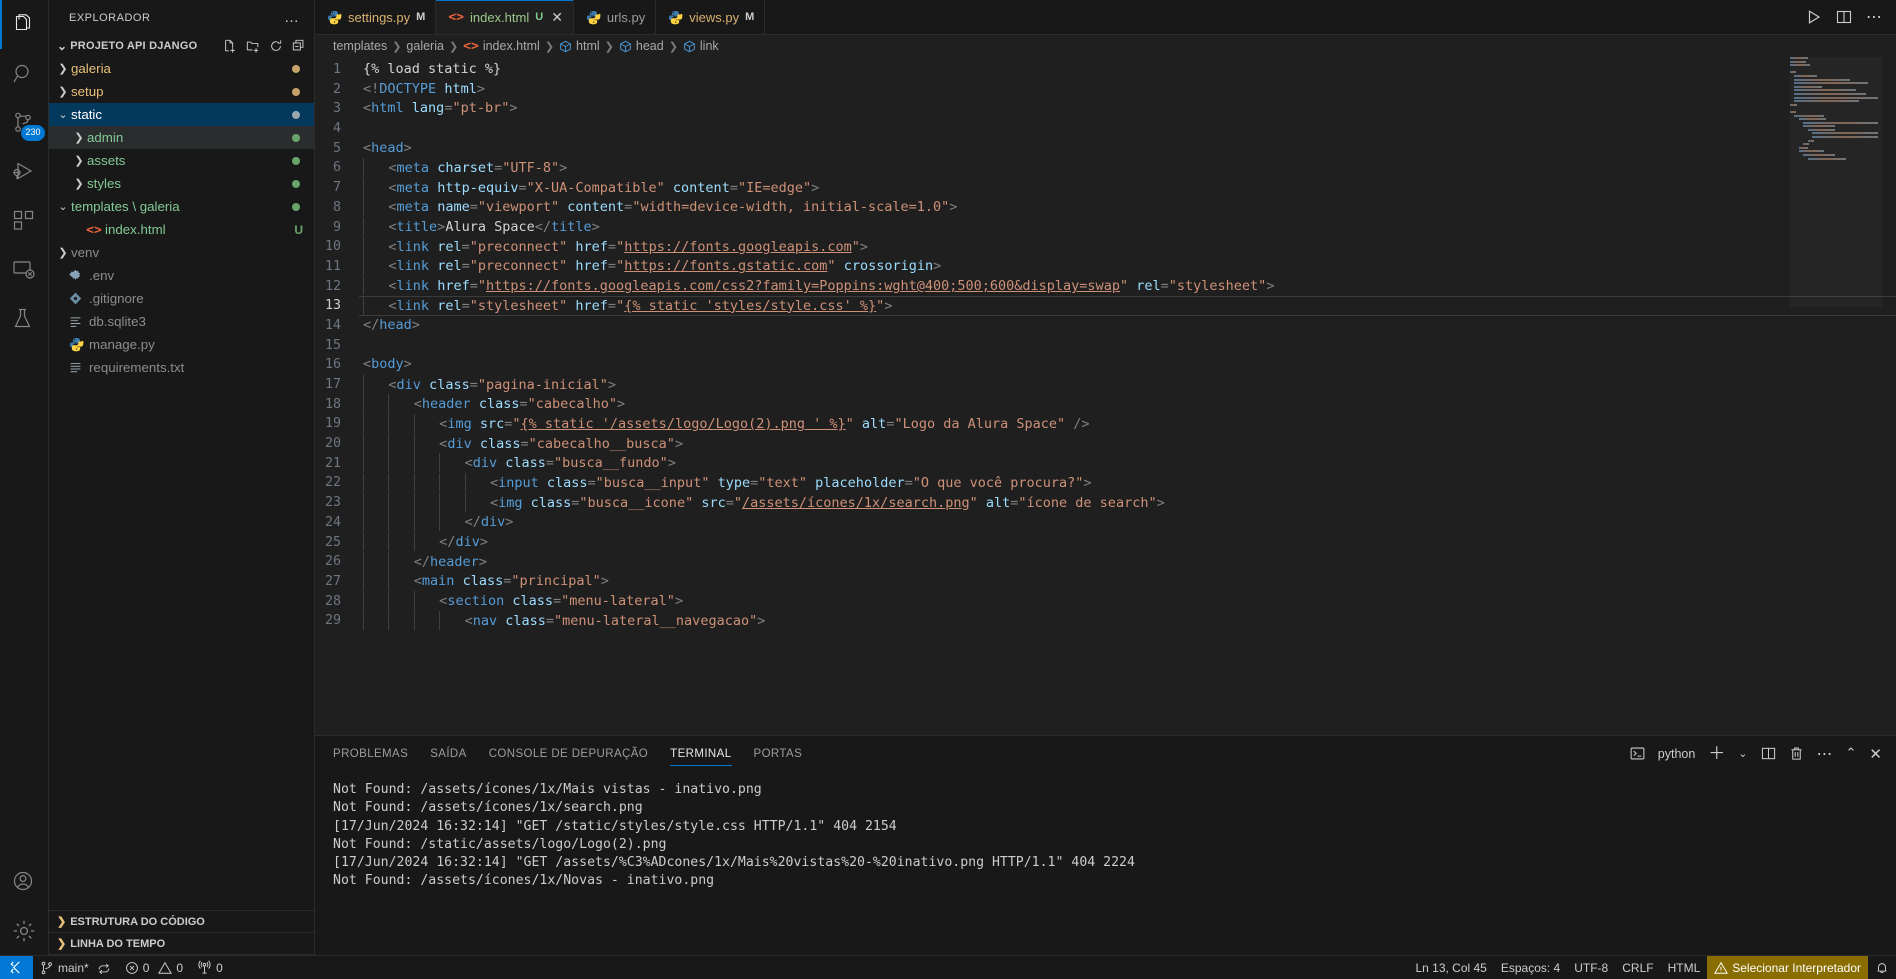 This screenshot has height=979, width=1896. Describe the element at coordinates (1105, 326) in the screenshot. I see `code-line: 14 </head>` at that location.